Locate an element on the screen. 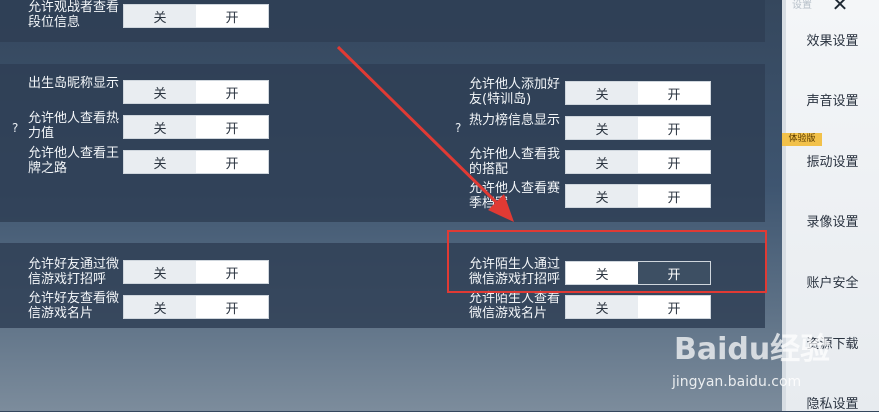  sidebar-item-account-security: 账户安全 is located at coordinates (832, 281).